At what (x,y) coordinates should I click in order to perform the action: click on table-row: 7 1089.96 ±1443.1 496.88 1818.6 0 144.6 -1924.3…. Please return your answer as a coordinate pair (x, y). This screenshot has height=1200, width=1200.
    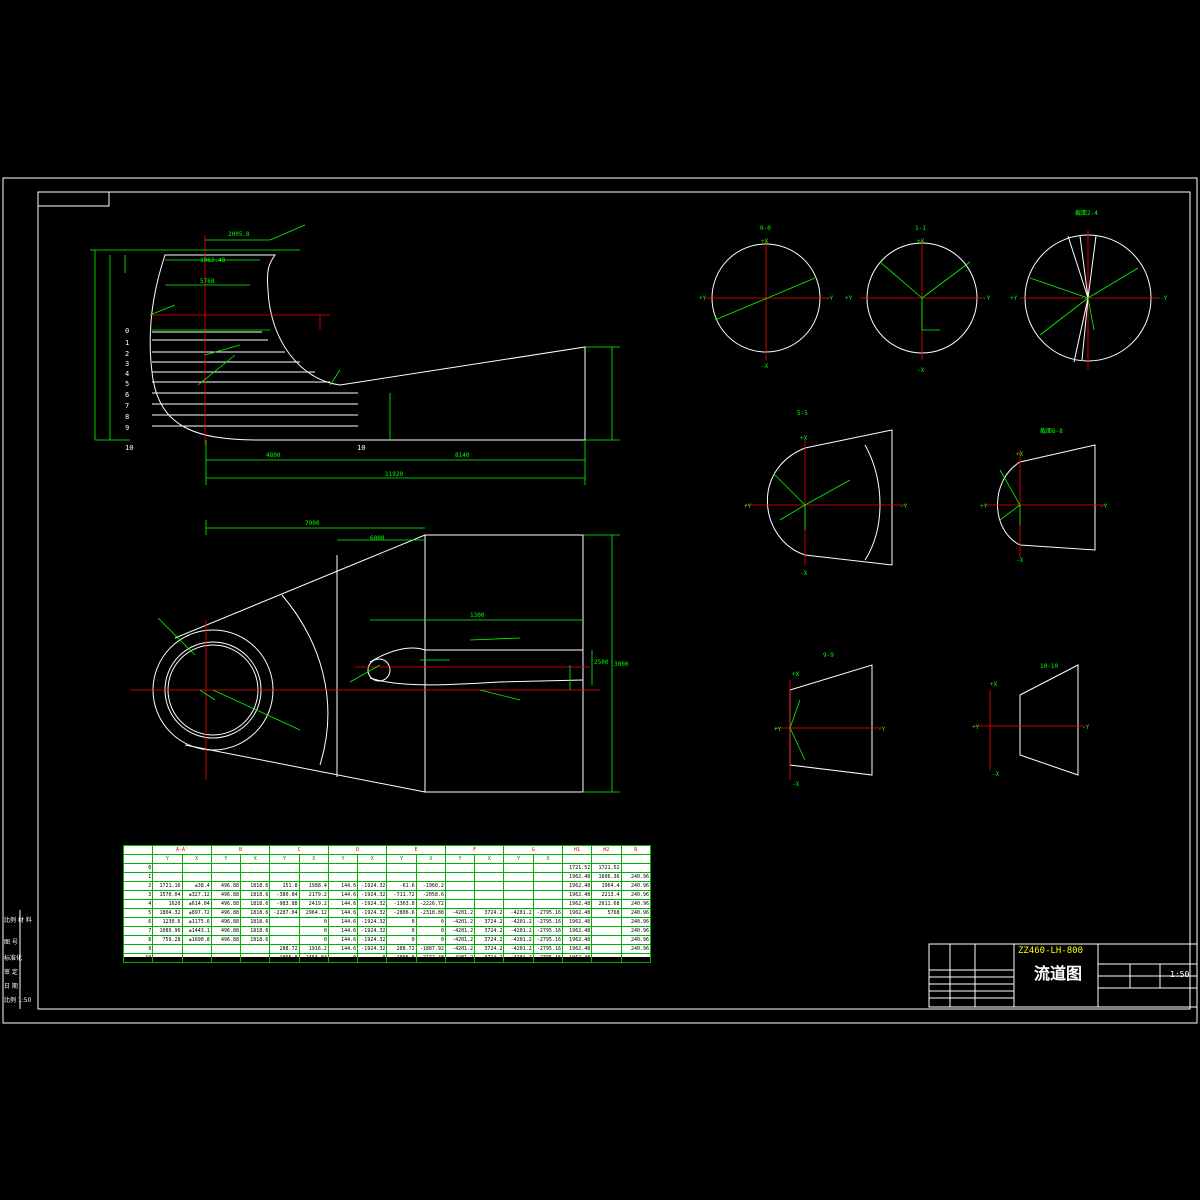
    Looking at the image, I should click on (387, 931).